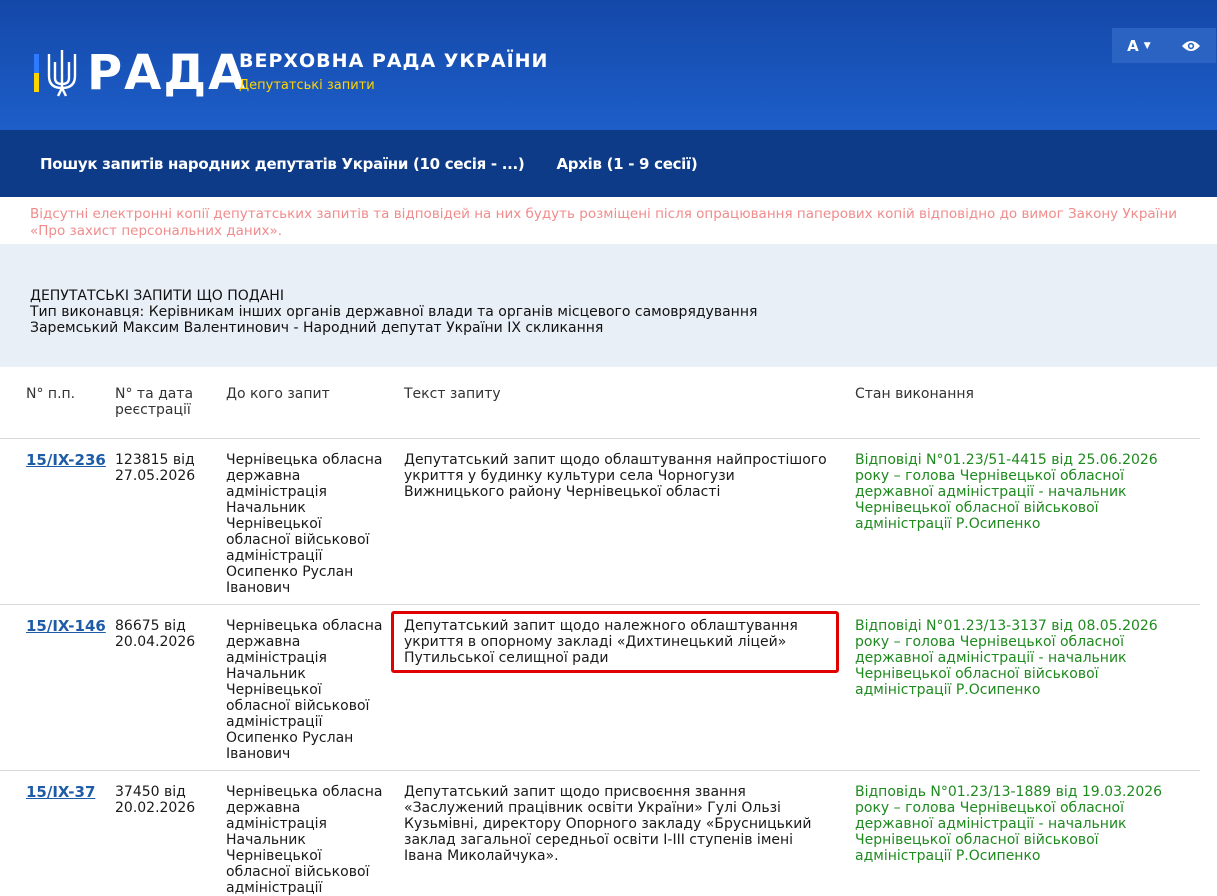  I want to click on font-size-button: А ▼, so click(1139, 46).